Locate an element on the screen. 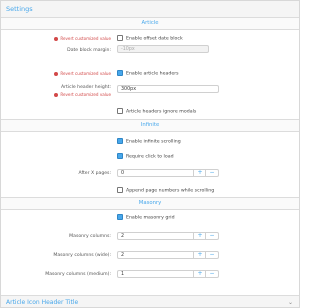 This screenshot has height=308, width=320. require-click-checkbox: Require click to load is located at coordinates (145, 156).